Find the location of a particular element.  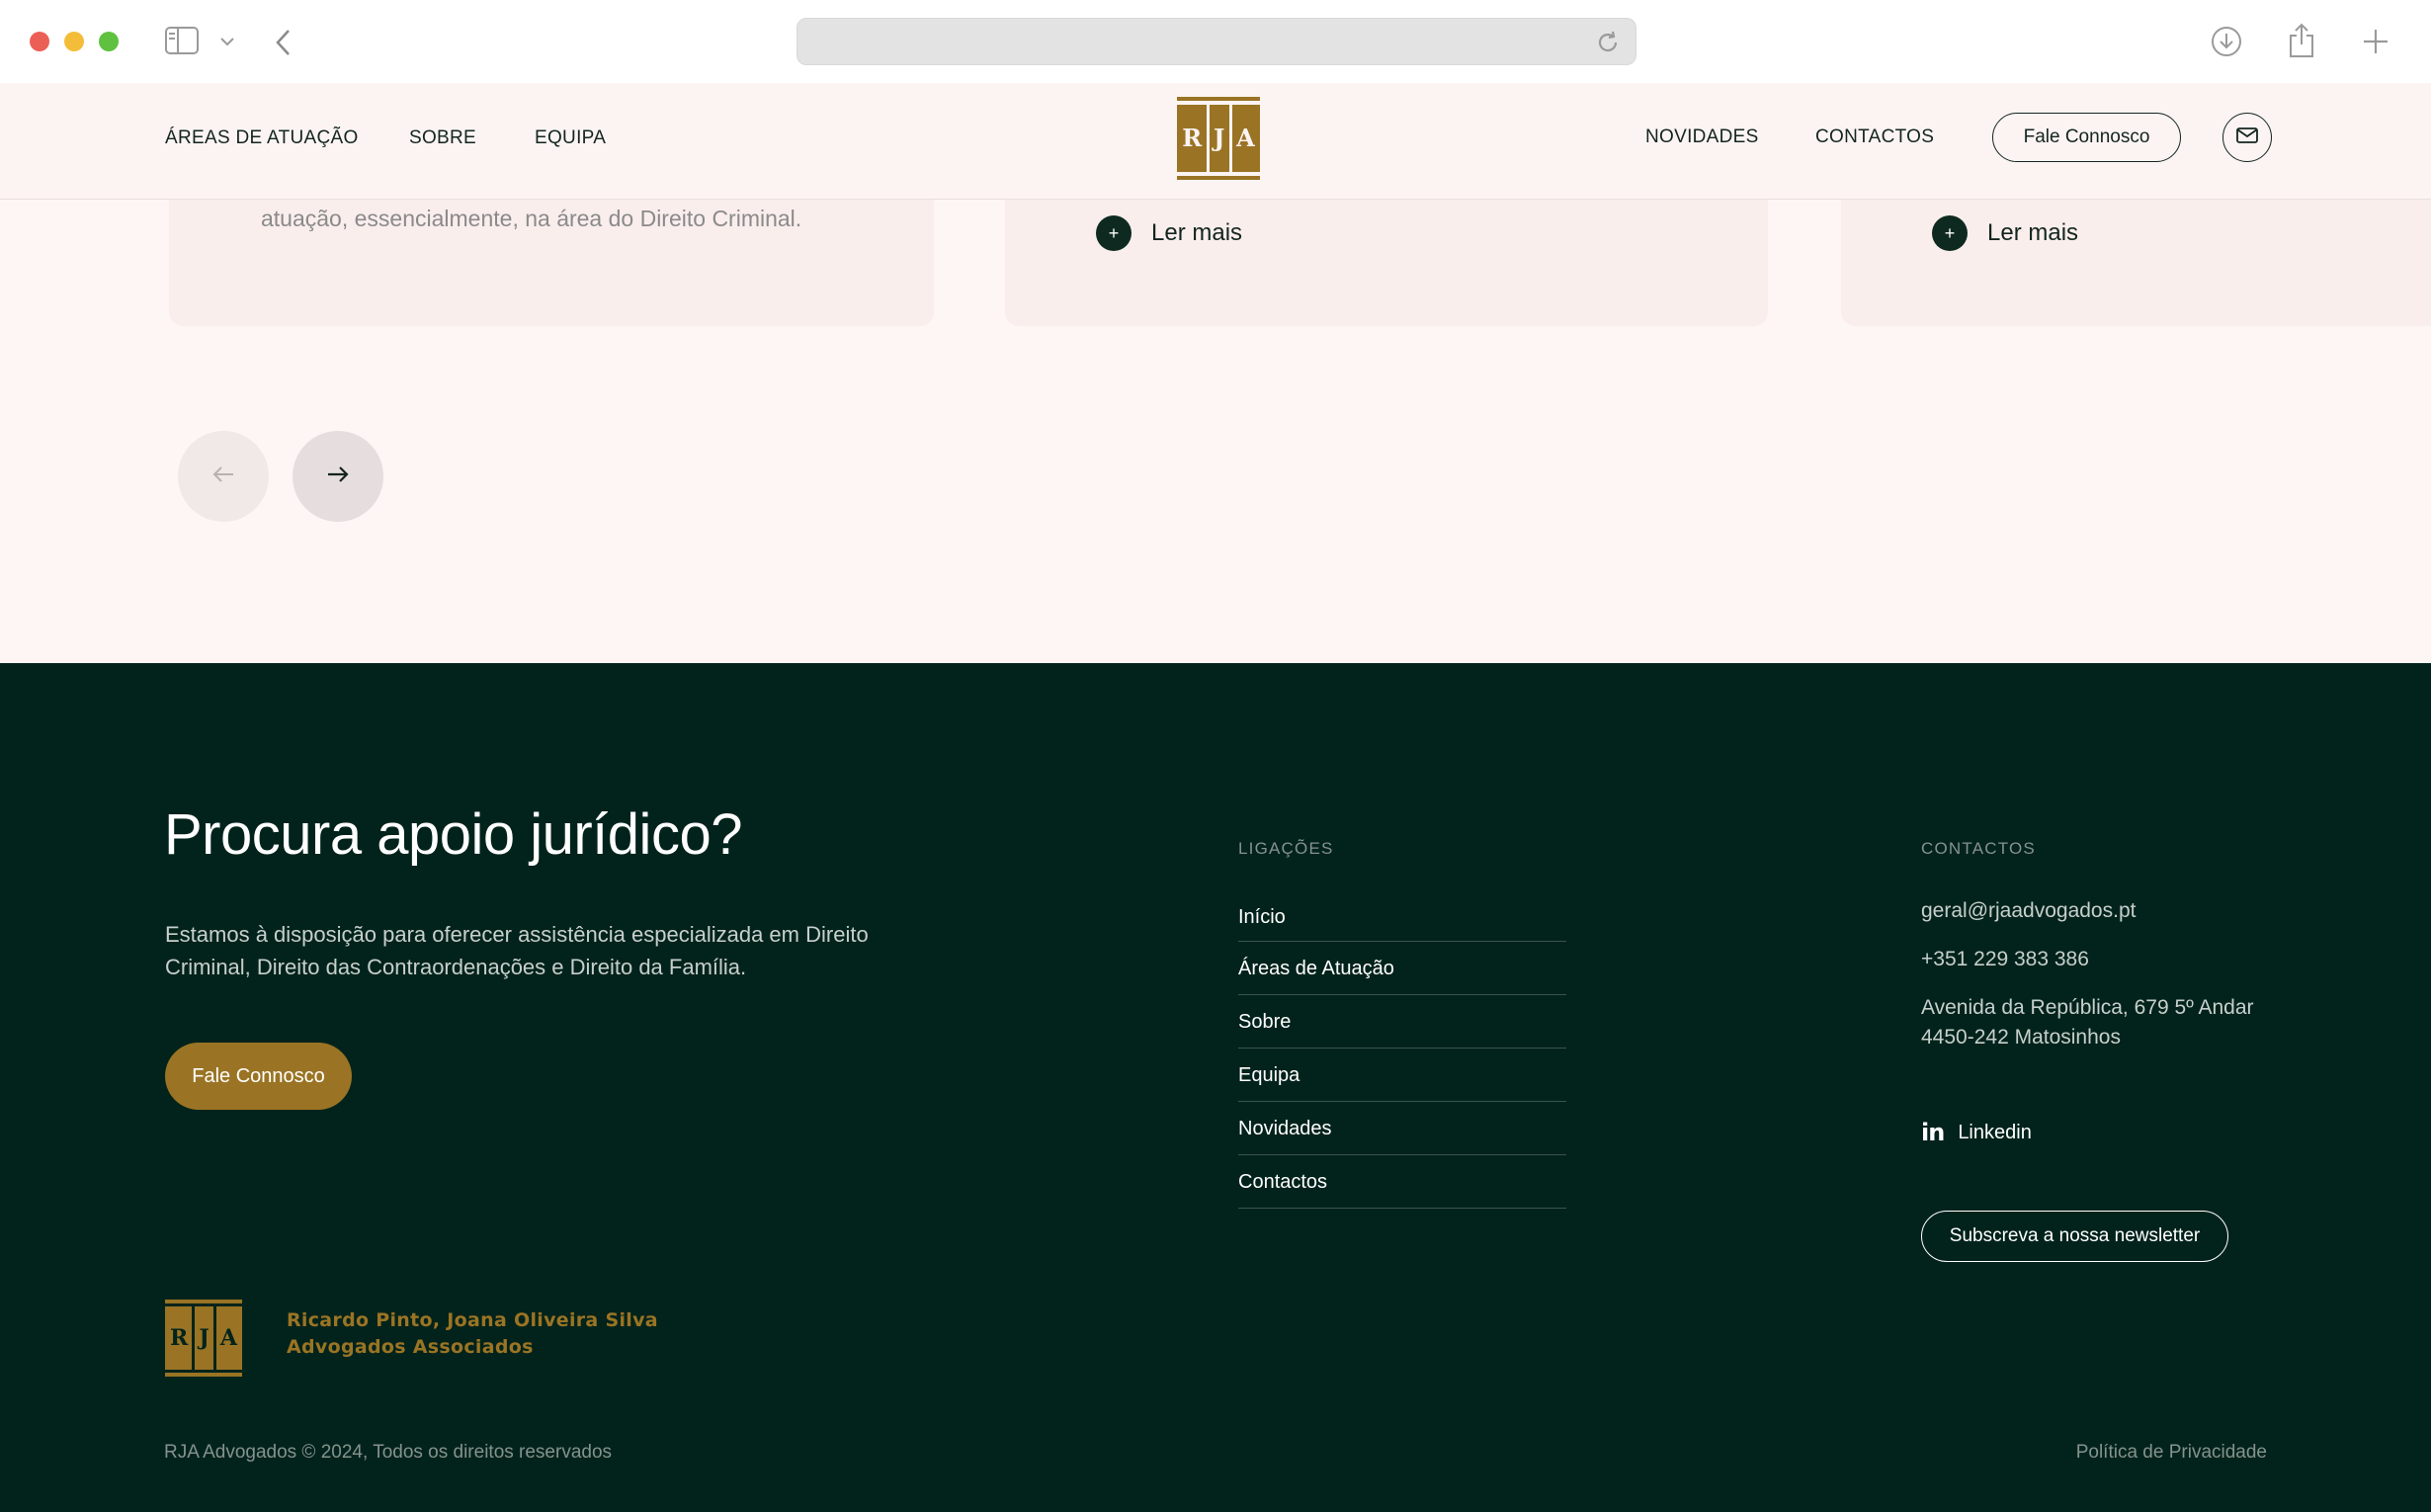

nav-link-novidades: NOVIDADES is located at coordinates (1702, 137).